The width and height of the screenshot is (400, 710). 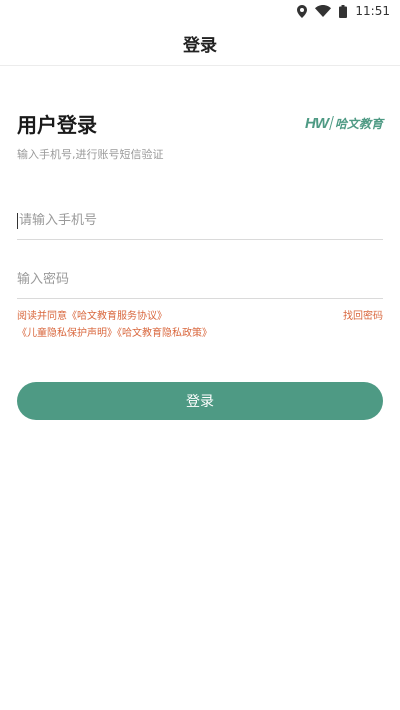 What do you see at coordinates (42, 316) in the screenshot?
I see `agreement-prefix: 阅读并同意` at bounding box center [42, 316].